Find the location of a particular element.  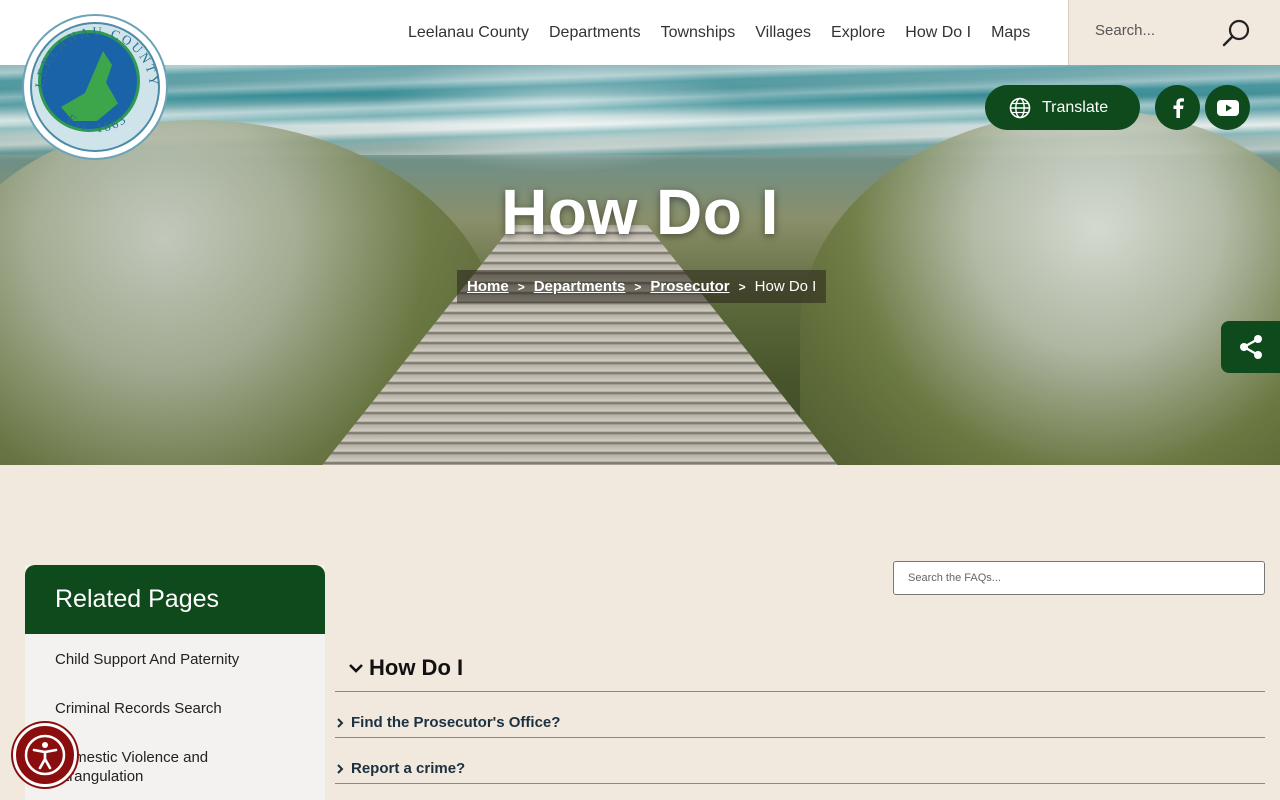

sidebar-item-criminal-records: Criminal Records Search is located at coordinates (175, 708).